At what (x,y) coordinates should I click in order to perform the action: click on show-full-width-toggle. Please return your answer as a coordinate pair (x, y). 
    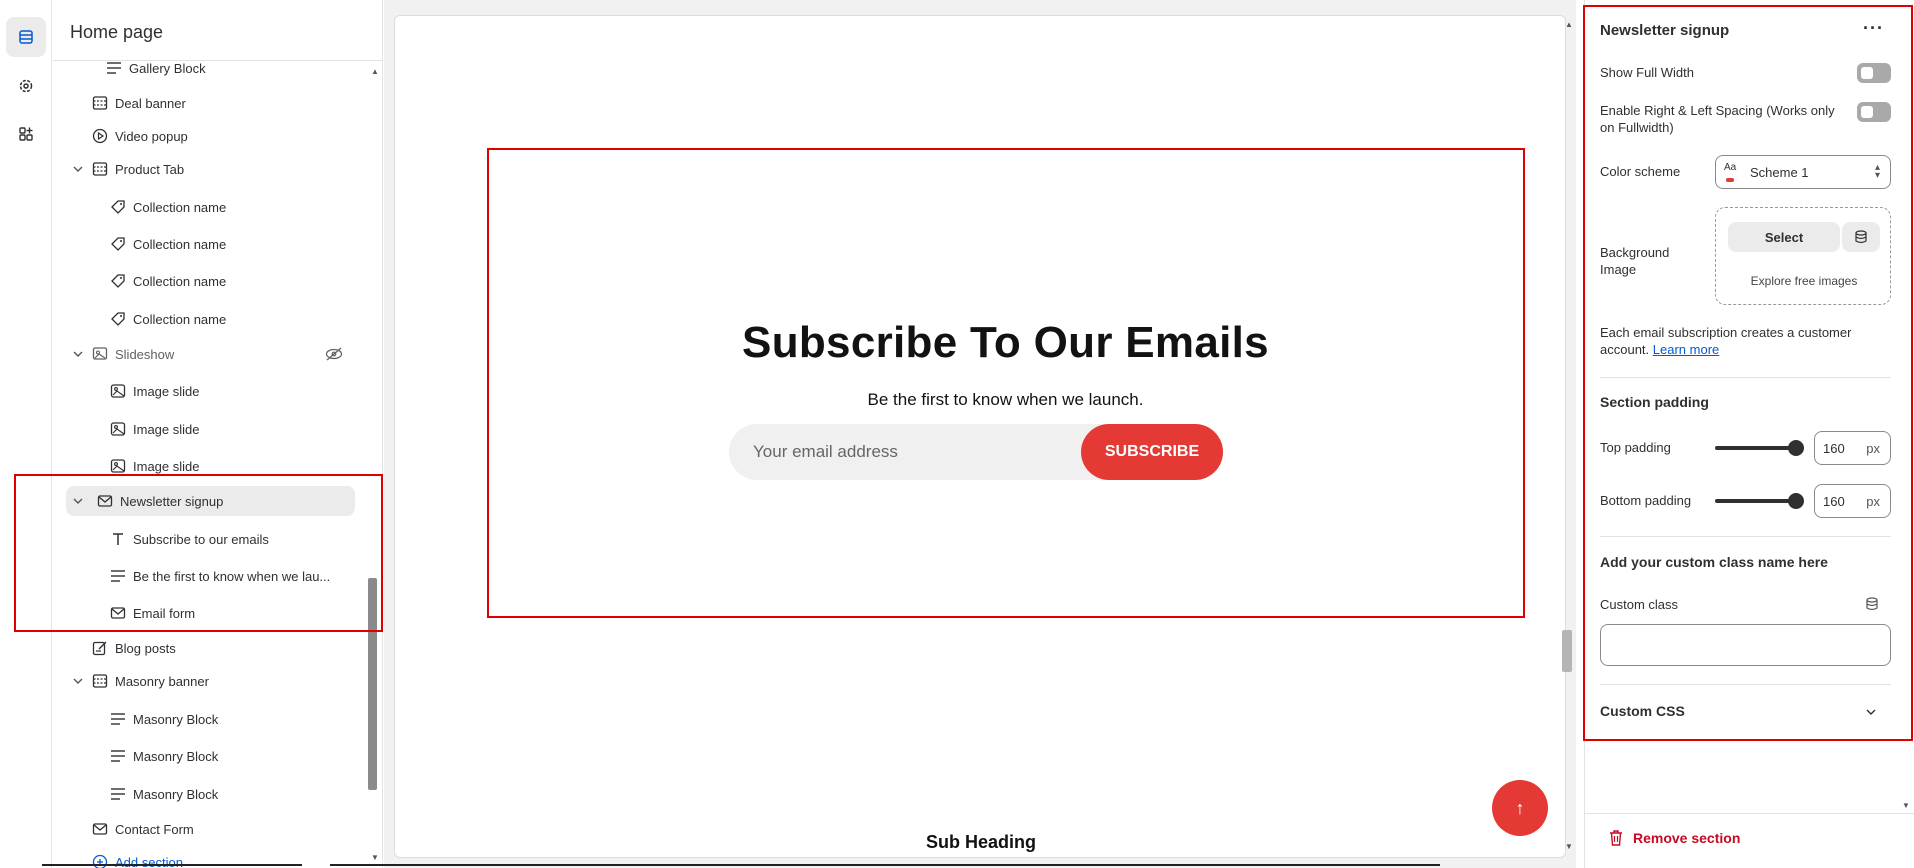
    Looking at the image, I should click on (1874, 73).